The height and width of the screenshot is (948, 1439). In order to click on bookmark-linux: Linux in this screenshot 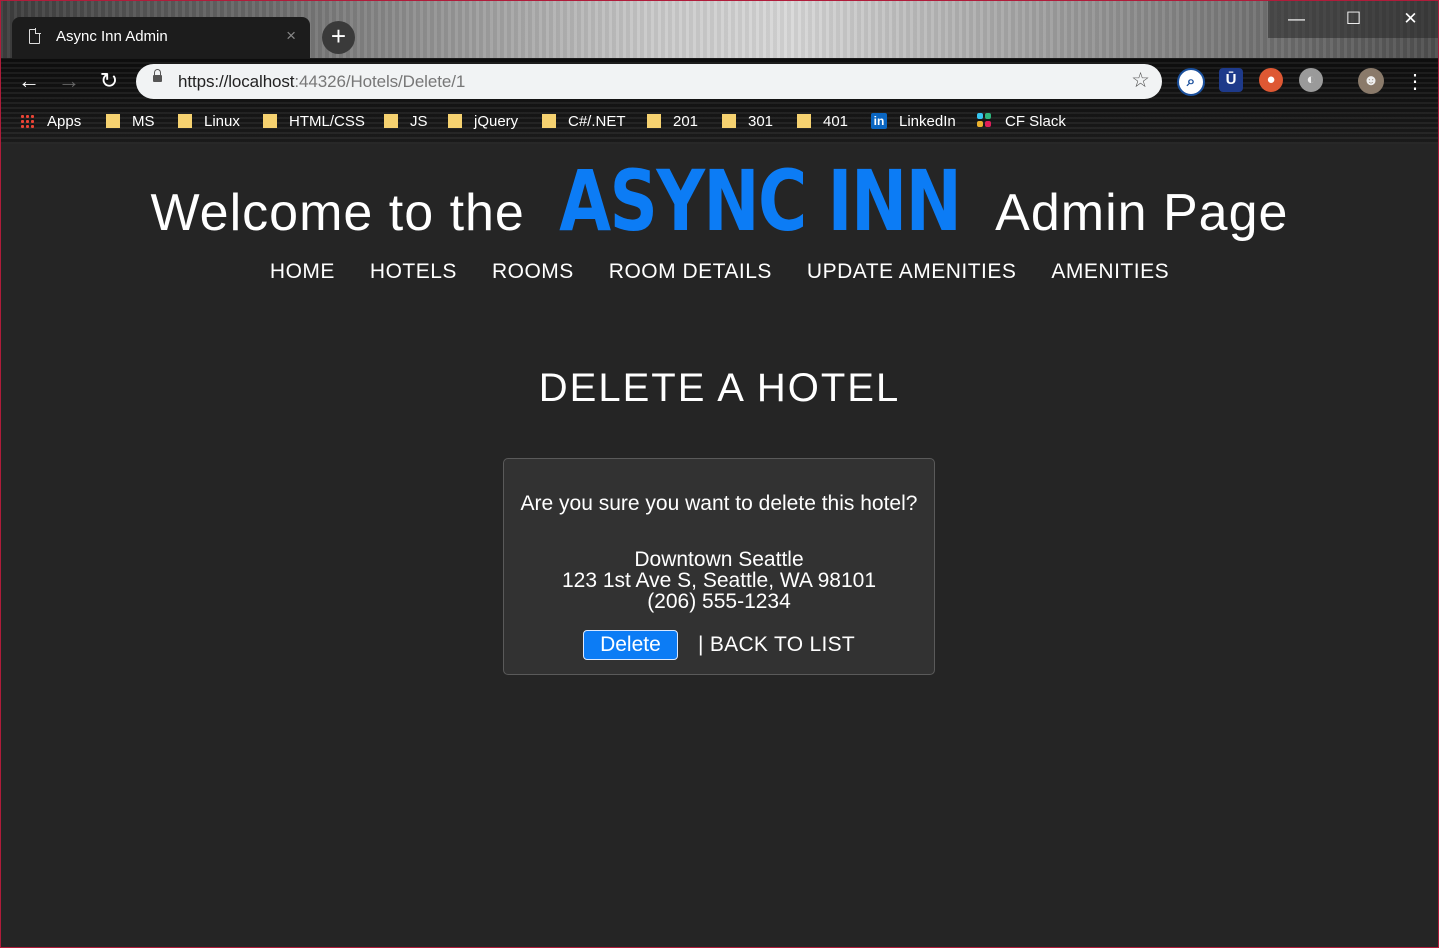, I will do `click(209, 121)`.